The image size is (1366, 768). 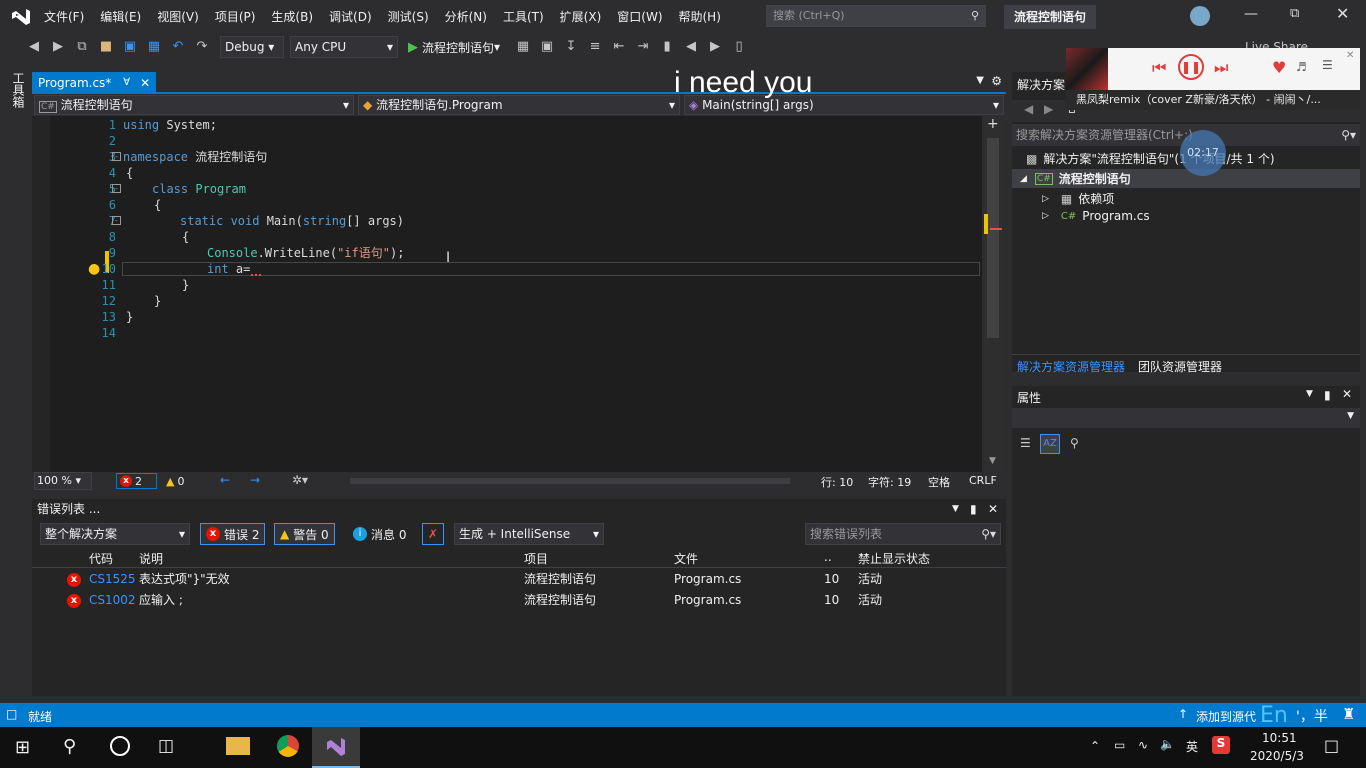 I want to click on volume-icon: ♬, so click(x=1301, y=67).